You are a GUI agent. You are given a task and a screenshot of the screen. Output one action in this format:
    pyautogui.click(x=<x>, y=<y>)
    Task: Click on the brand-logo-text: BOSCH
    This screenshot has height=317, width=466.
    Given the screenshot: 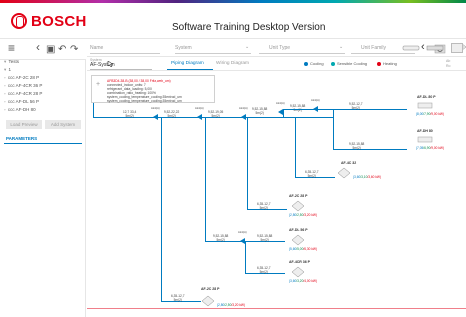 What is the action you would take?
    pyautogui.click(x=59, y=21)
    